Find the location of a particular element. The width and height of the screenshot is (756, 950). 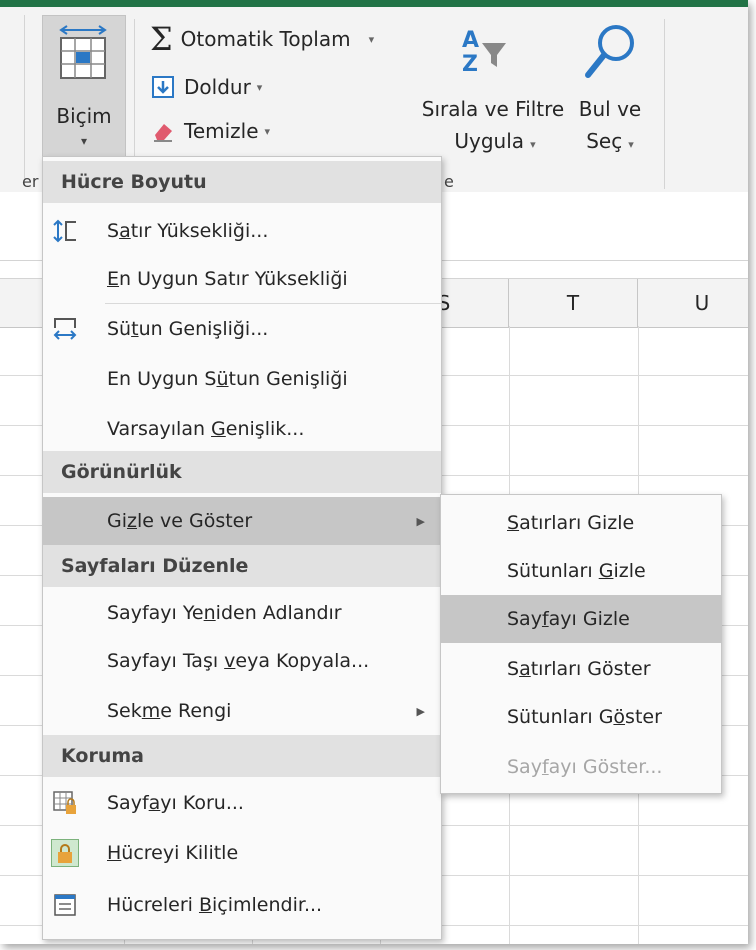

menu-header-organize-sheets: Sayfaları Düzenle is located at coordinates (242, 566).